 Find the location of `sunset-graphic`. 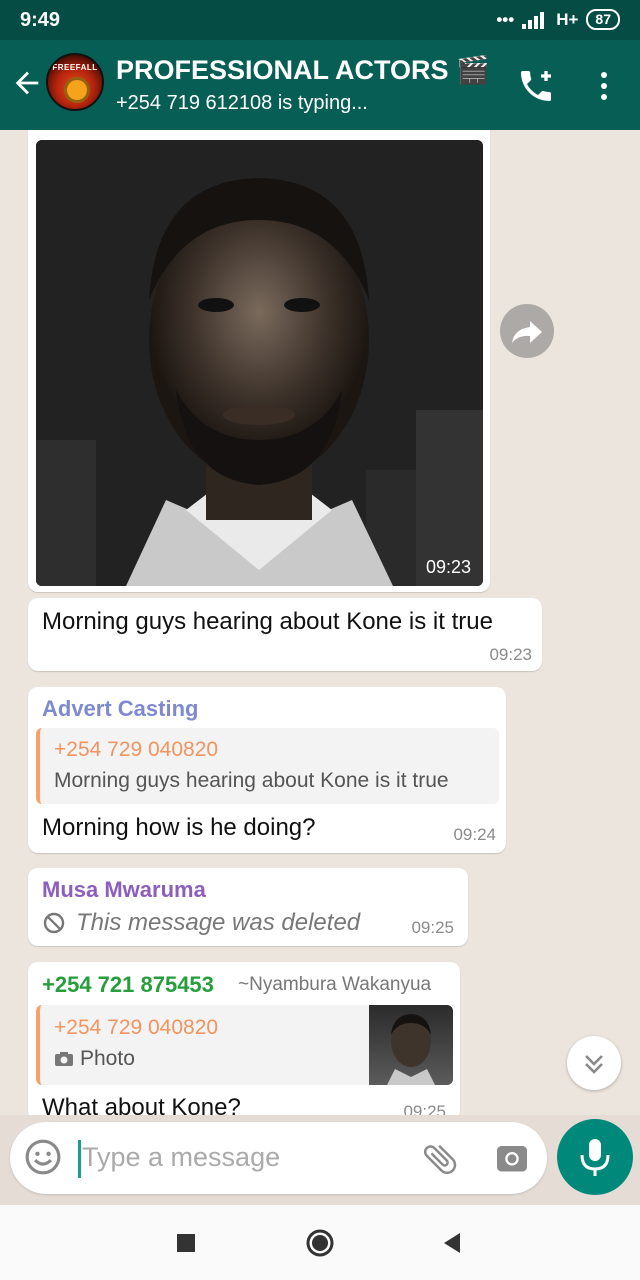

sunset-graphic is located at coordinates (77, 90).